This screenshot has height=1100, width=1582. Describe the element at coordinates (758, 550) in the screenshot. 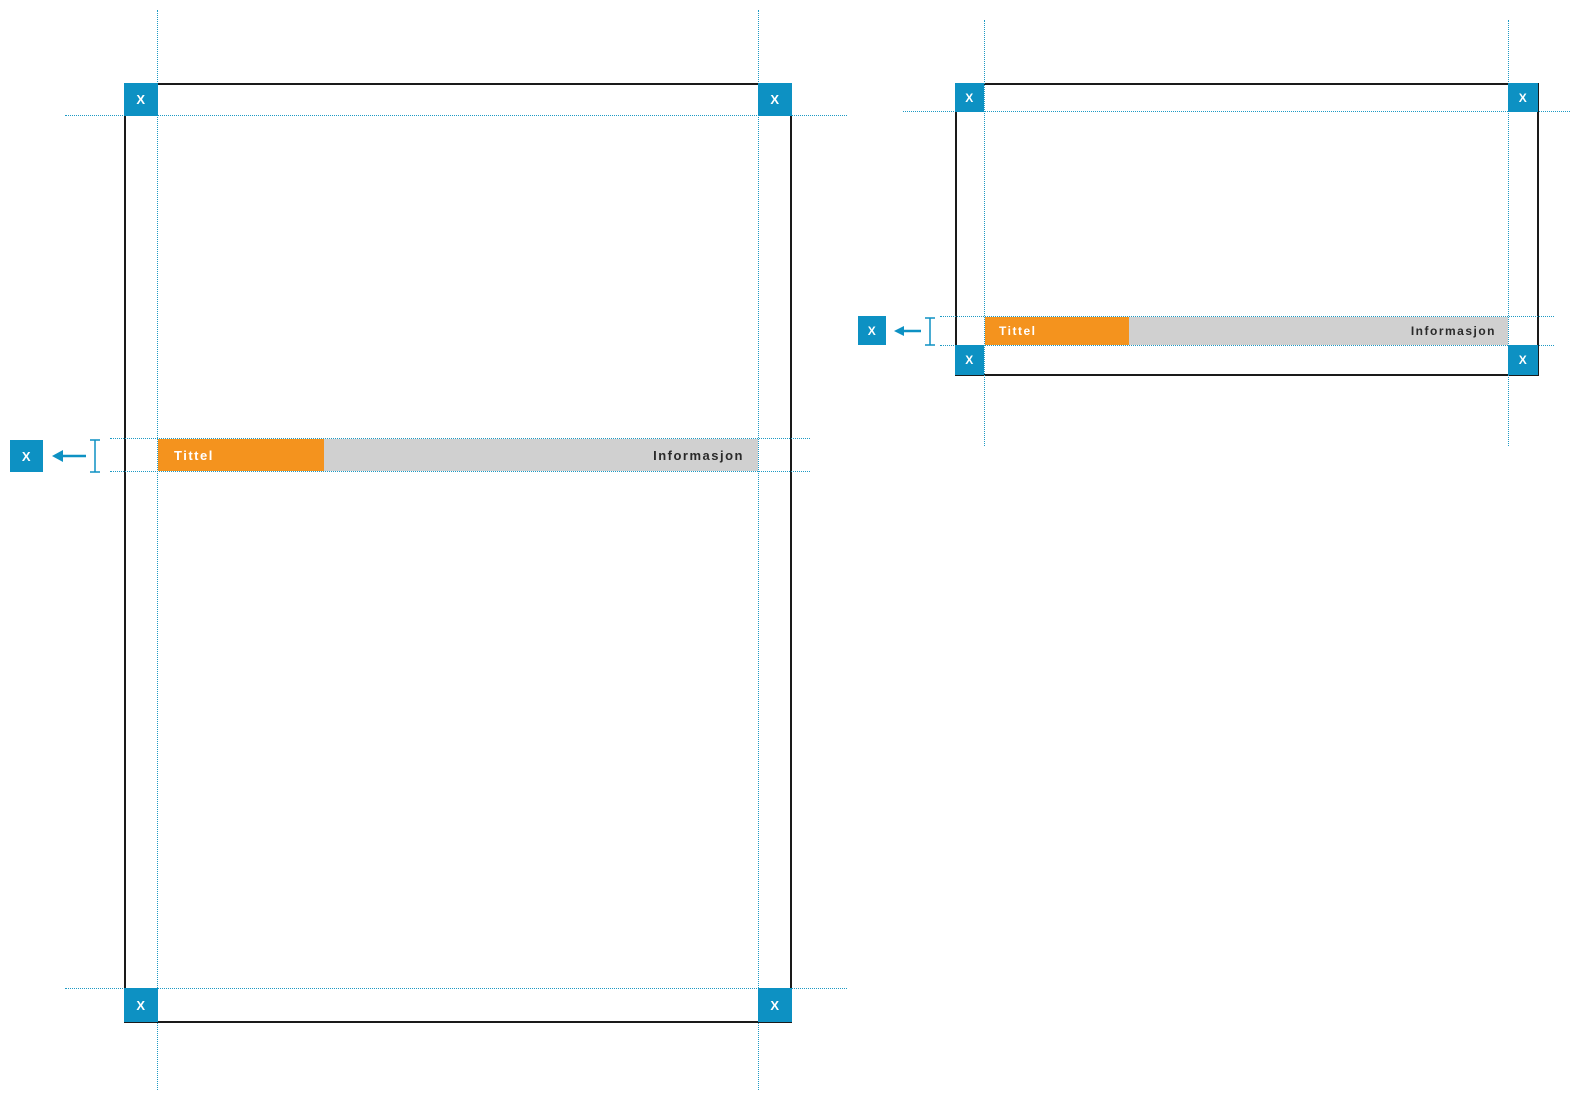

I see `portrait-right-margin-guide` at that location.